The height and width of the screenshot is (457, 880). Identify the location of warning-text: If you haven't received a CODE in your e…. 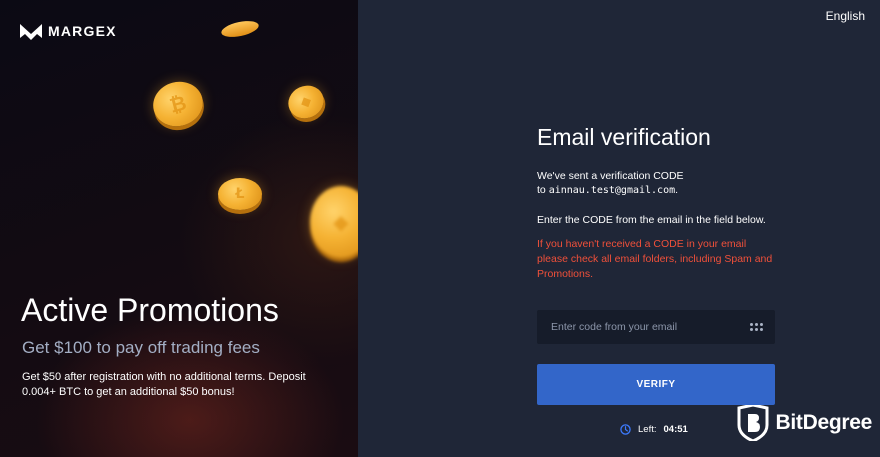
(655, 259).